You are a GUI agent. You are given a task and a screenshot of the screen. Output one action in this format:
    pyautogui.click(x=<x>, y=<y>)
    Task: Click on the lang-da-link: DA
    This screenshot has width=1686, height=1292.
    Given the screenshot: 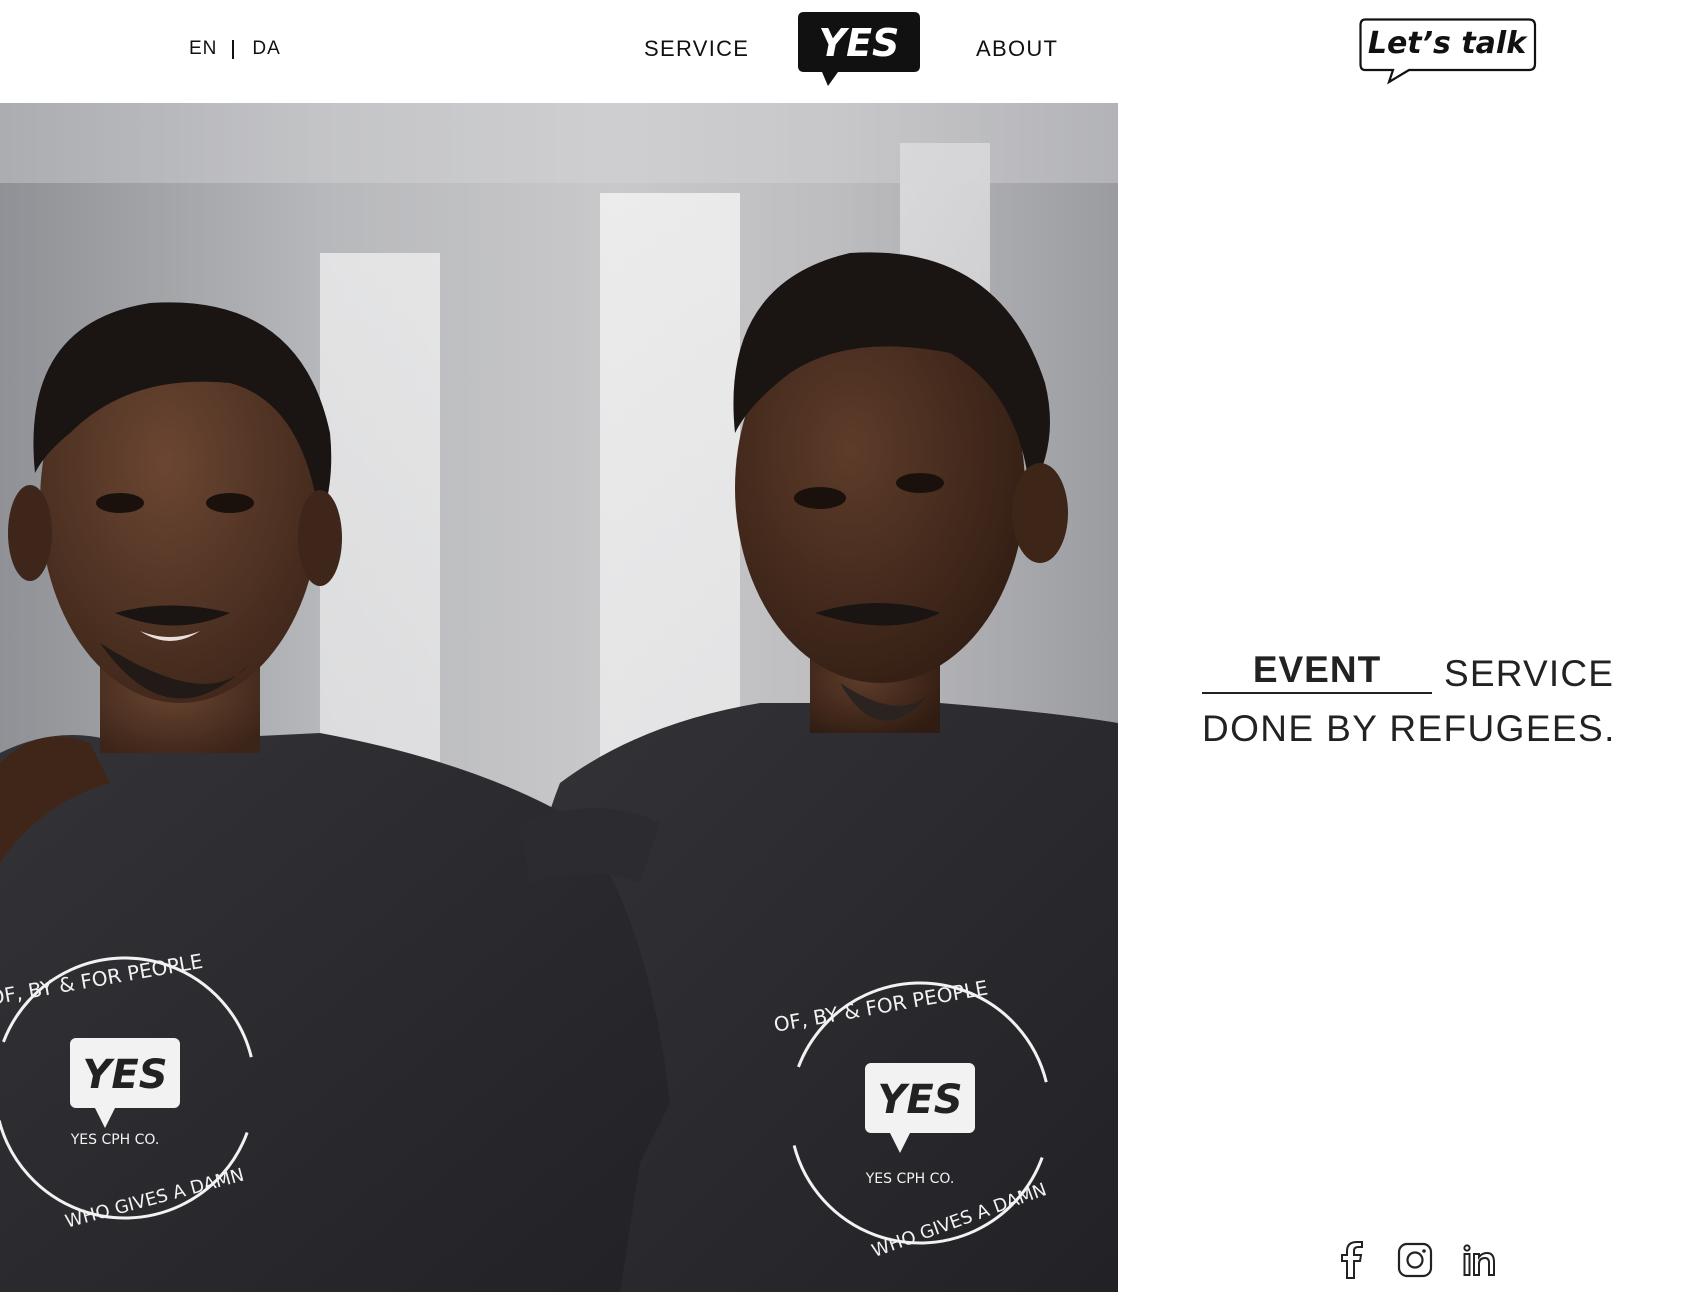 What is the action you would take?
    pyautogui.click(x=266, y=49)
    